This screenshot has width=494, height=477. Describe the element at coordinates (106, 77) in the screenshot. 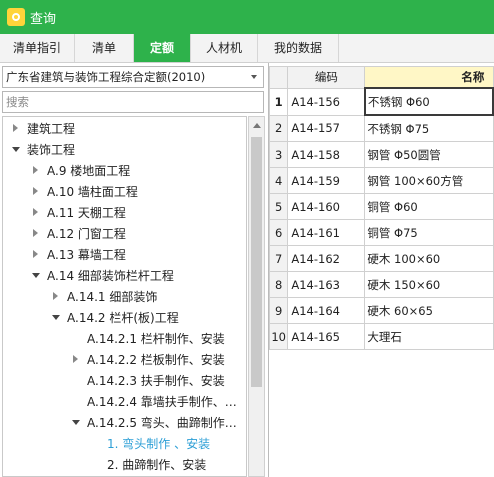

I see `quota-library-value: 广东省建筑与装饰工程综合定额(2010)` at that location.